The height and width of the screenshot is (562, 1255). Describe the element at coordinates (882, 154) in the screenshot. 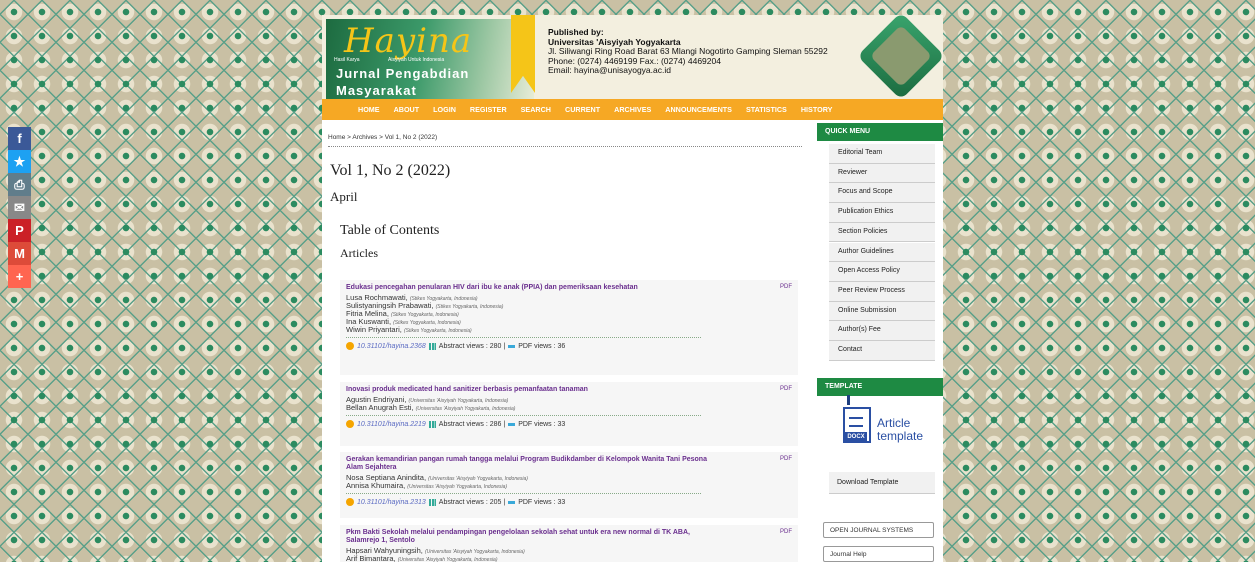

I see `quick-menu-item: Editorial Team` at that location.